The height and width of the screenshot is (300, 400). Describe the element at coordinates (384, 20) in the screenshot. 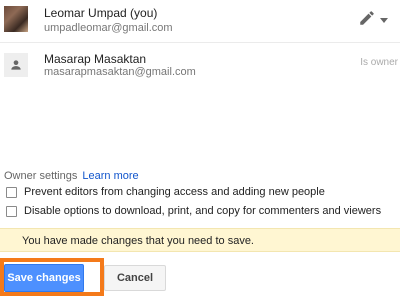

I see `dropdown-arrow-icon` at that location.